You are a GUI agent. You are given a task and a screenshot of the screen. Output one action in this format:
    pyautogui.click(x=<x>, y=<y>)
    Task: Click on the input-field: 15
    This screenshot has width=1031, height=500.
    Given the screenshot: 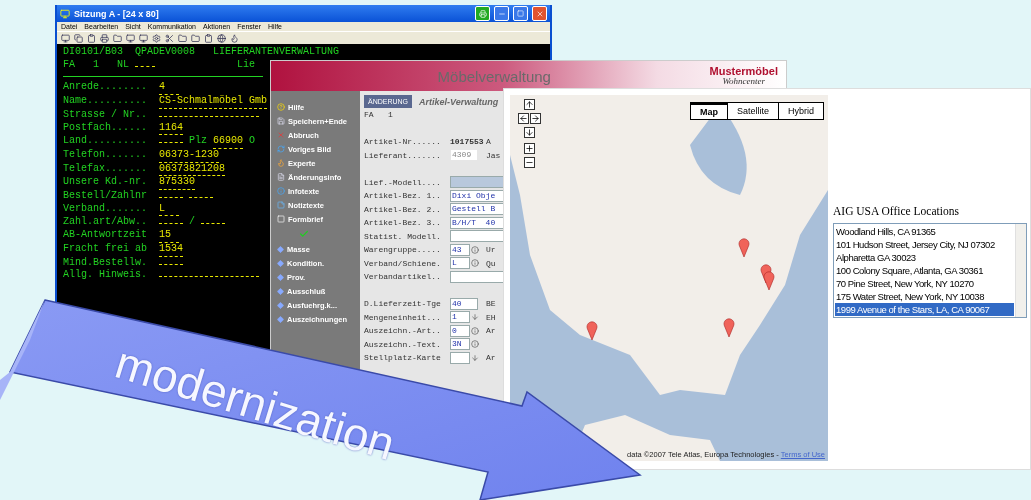 What is the action you would take?
    pyautogui.click(x=169, y=236)
    